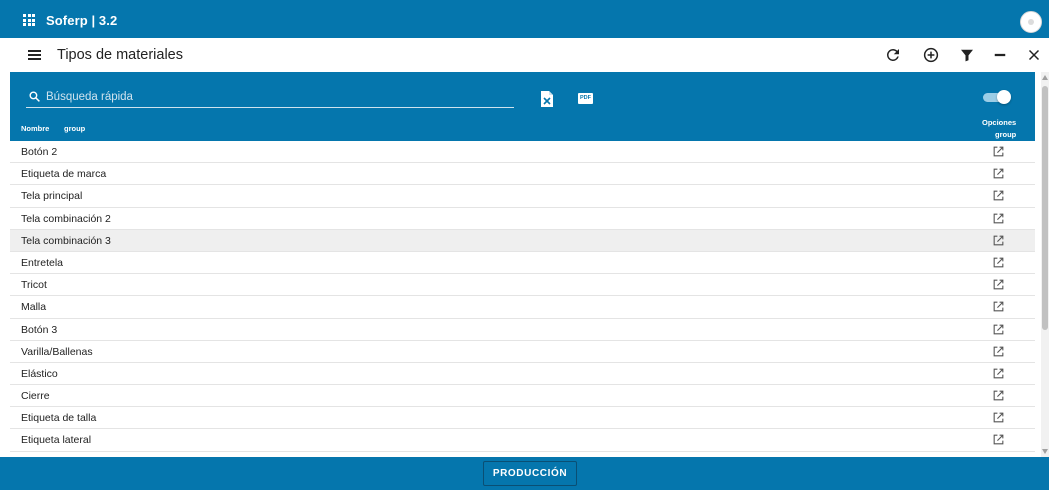 The image size is (1049, 490). What do you see at coordinates (1045, 451) in the screenshot?
I see `scroll-down-arrow-icon` at bounding box center [1045, 451].